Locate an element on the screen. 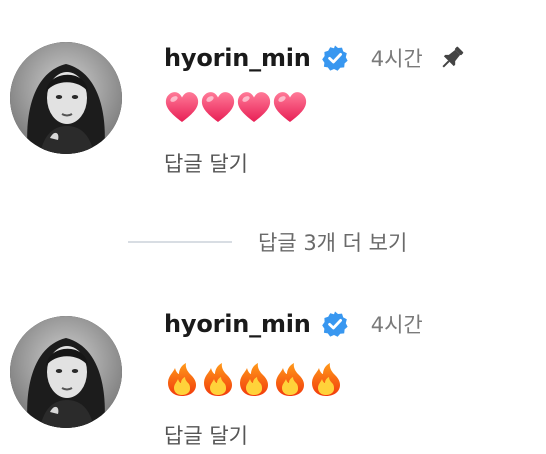  view-replies-button: 답글 3개 더 보기 is located at coordinates (267, 242).